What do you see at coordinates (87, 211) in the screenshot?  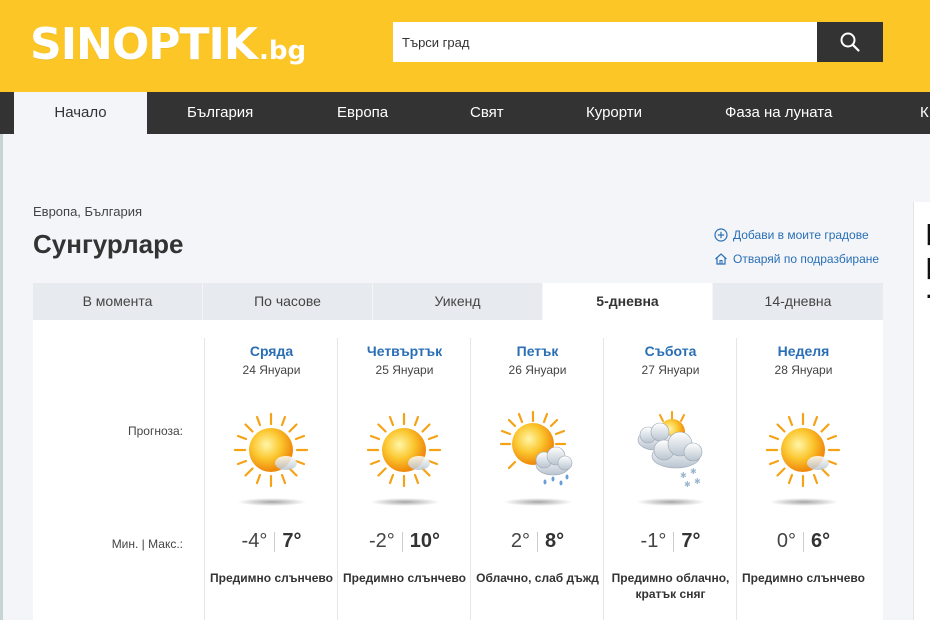 I see `breadcrumb: Европа, България` at bounding box center [87, 211].